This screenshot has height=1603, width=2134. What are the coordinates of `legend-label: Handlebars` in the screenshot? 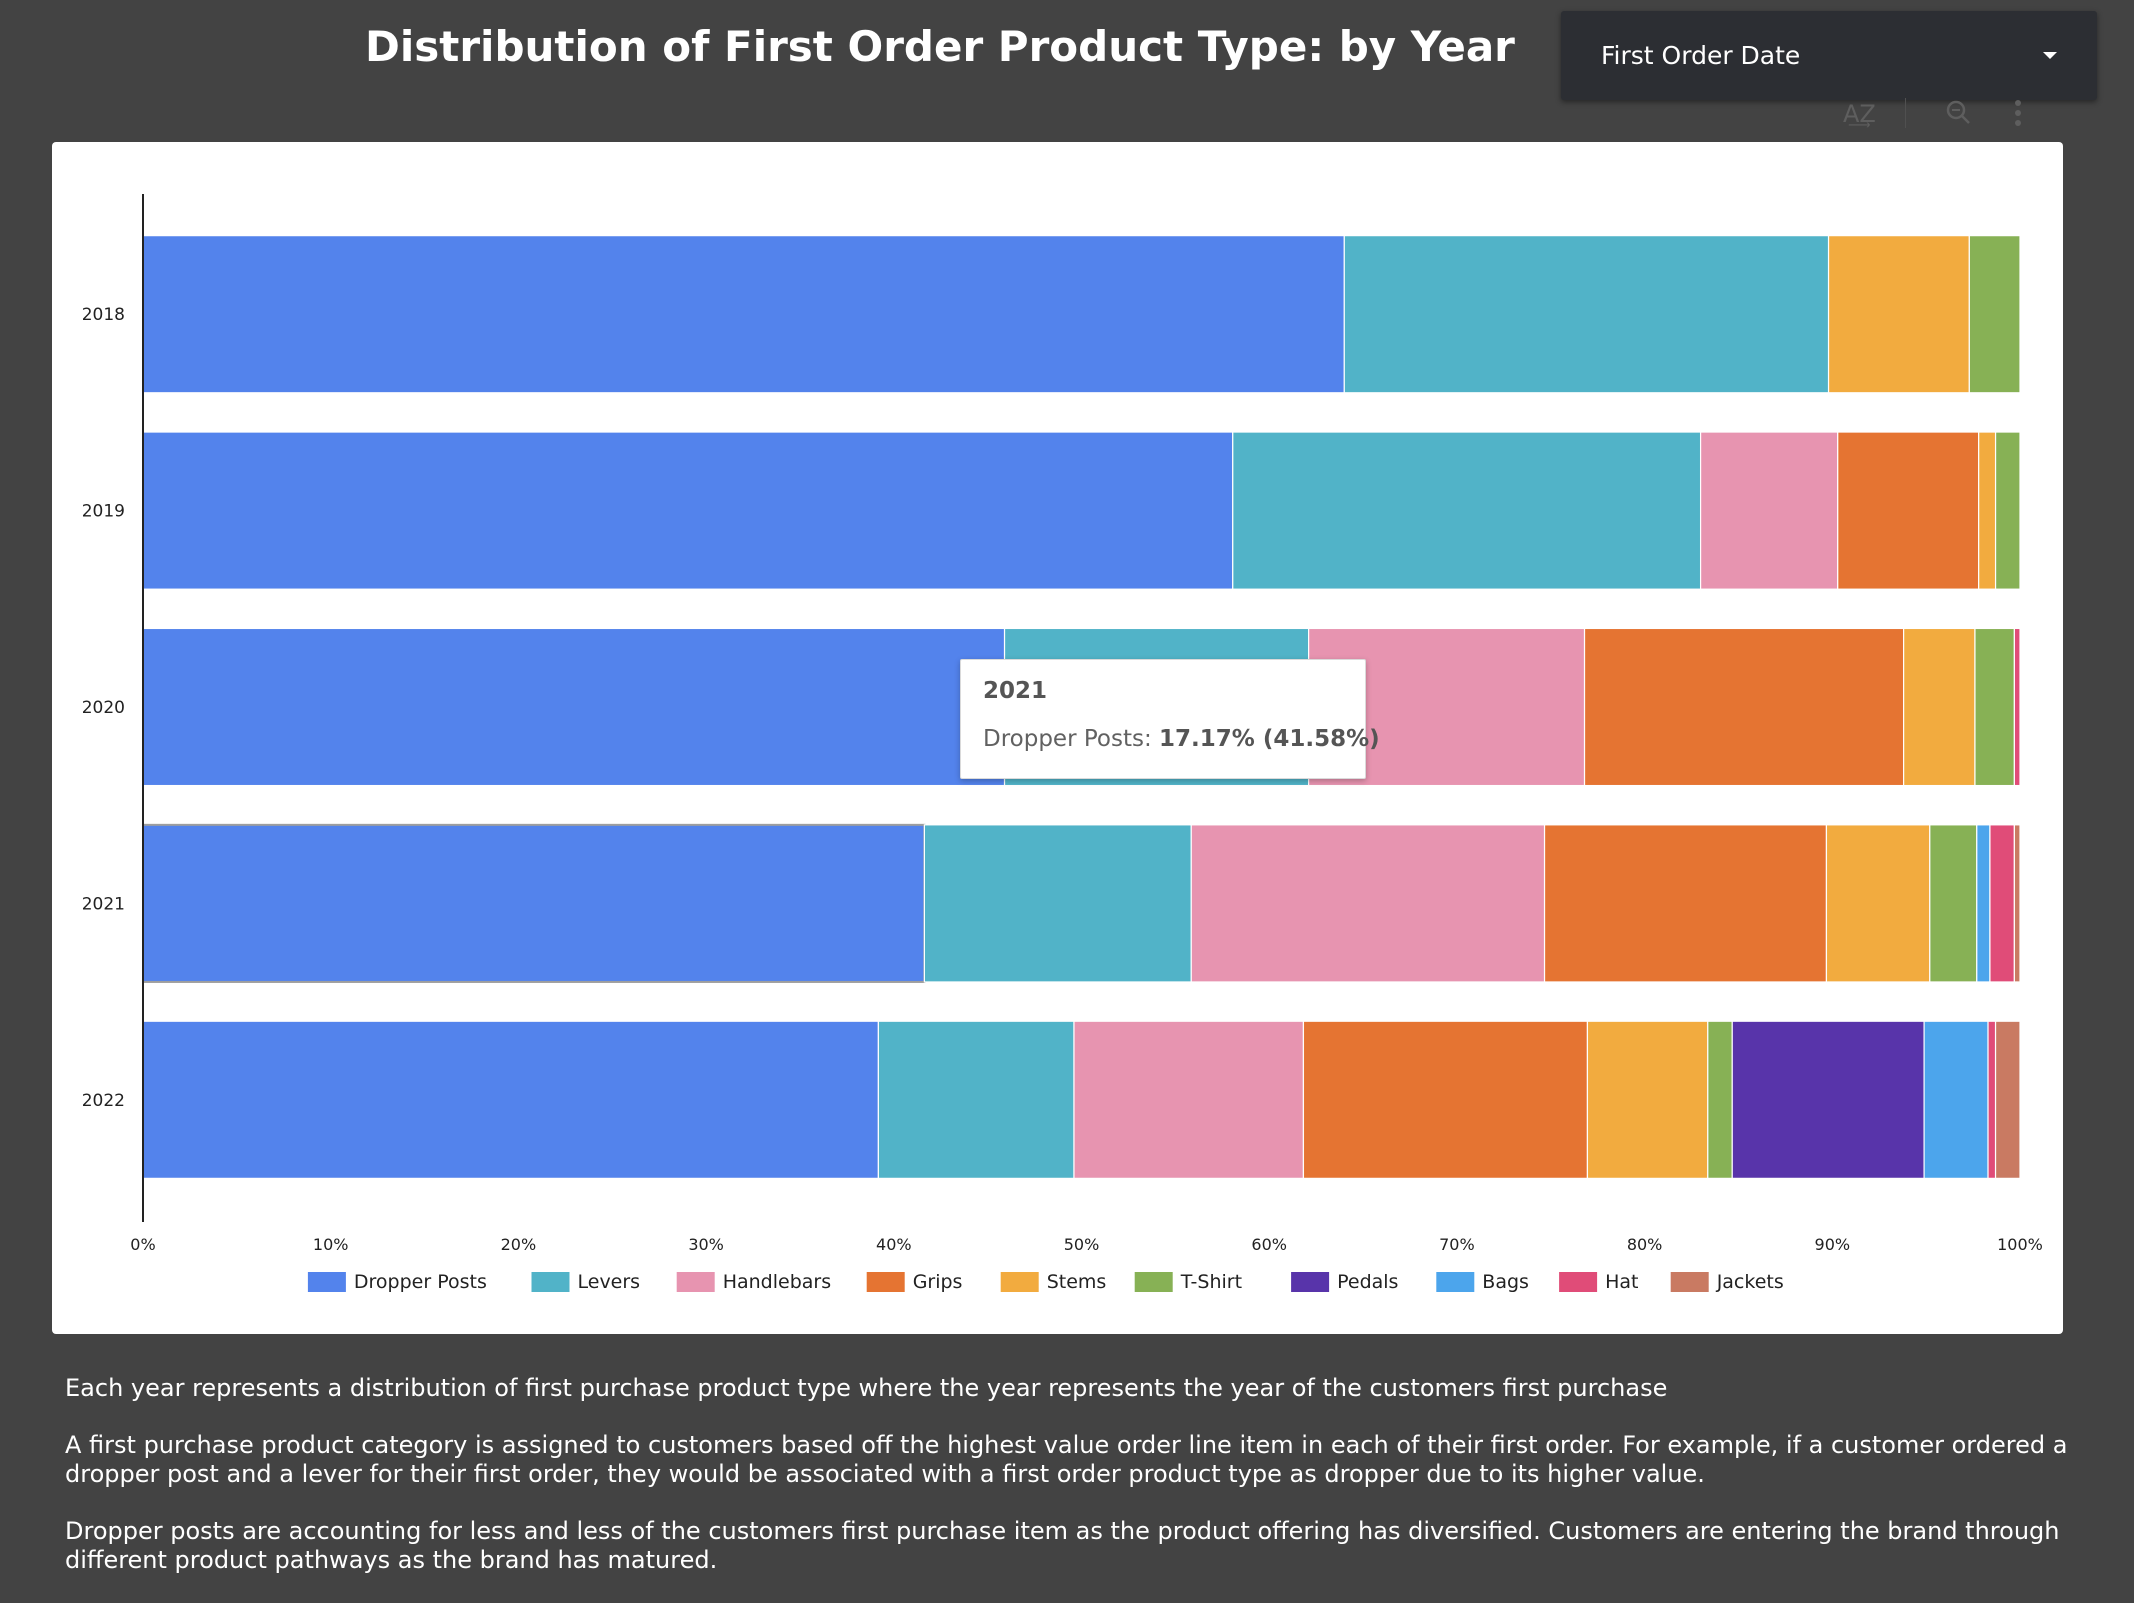 It's located at (777, 1282).